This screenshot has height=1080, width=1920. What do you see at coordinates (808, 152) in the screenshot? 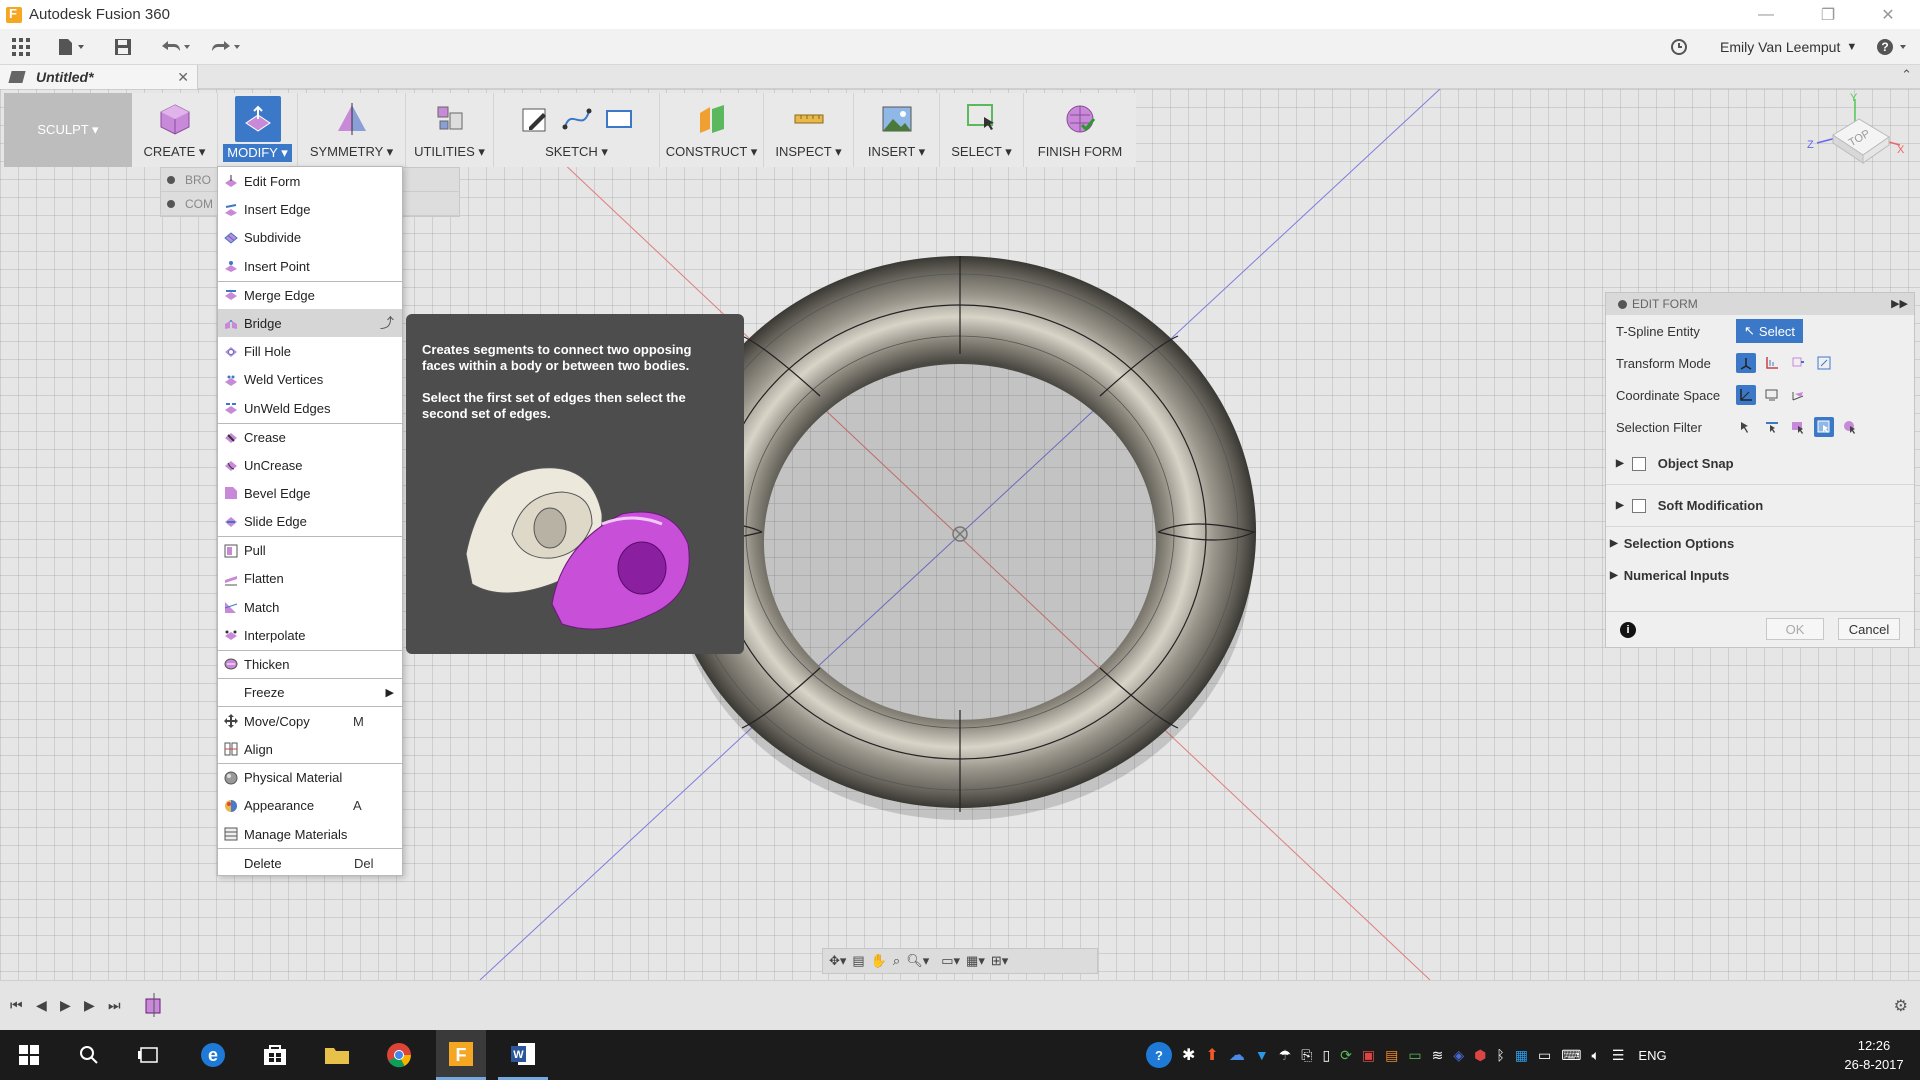
I see `ribbon-inspect-label: INSPECT ▾` at bounding box center [808, 152].